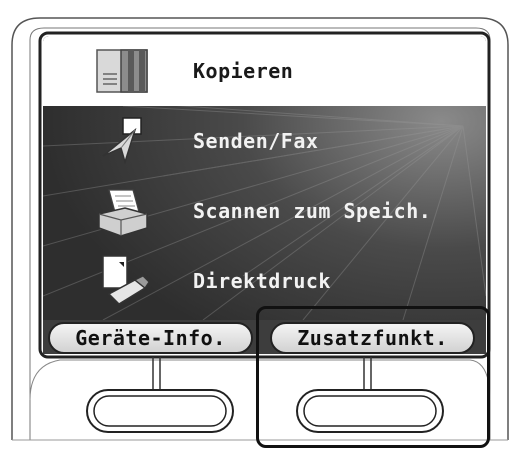  I want to click on menu-item-senden-fax: Senden/Fax, so click(264, 141).